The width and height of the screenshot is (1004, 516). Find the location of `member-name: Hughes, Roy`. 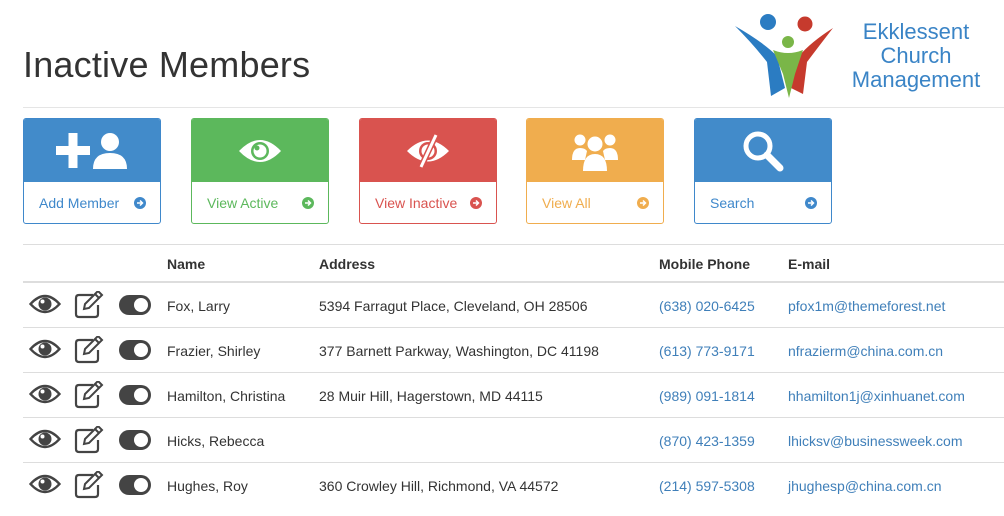

member-name: Hughes, Roy is located at coordinates (207, 486).